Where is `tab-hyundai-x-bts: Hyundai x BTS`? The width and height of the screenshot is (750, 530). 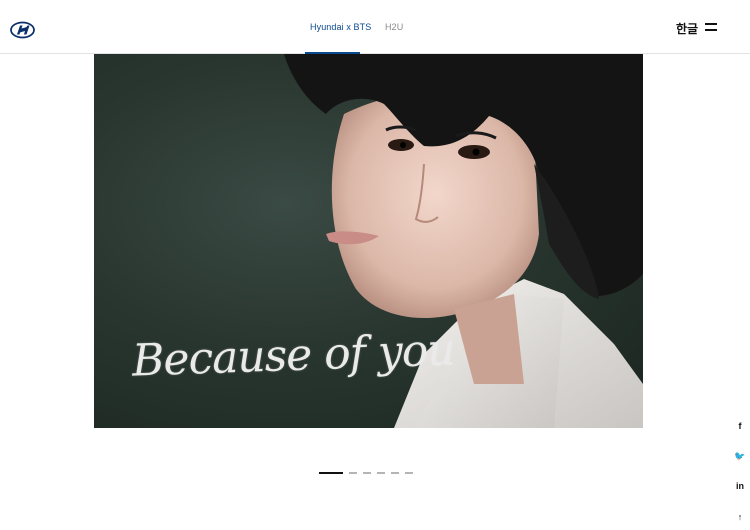 tab-hyundai-x-bts: Hyundai x BTS is located at coordinates (340, 27).